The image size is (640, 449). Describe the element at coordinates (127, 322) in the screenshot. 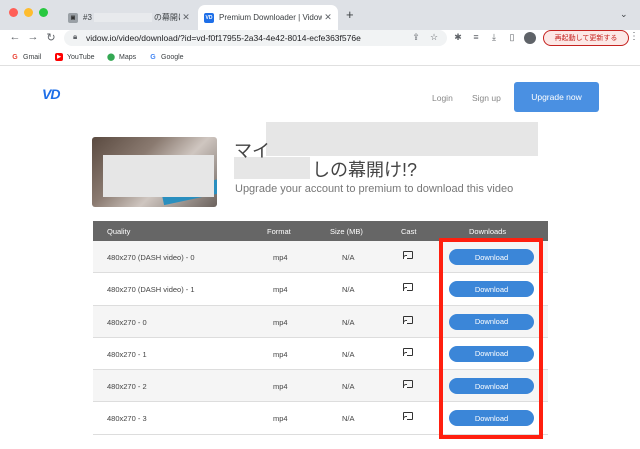

I see `quality-cell: 480x270 - 0` at that location.